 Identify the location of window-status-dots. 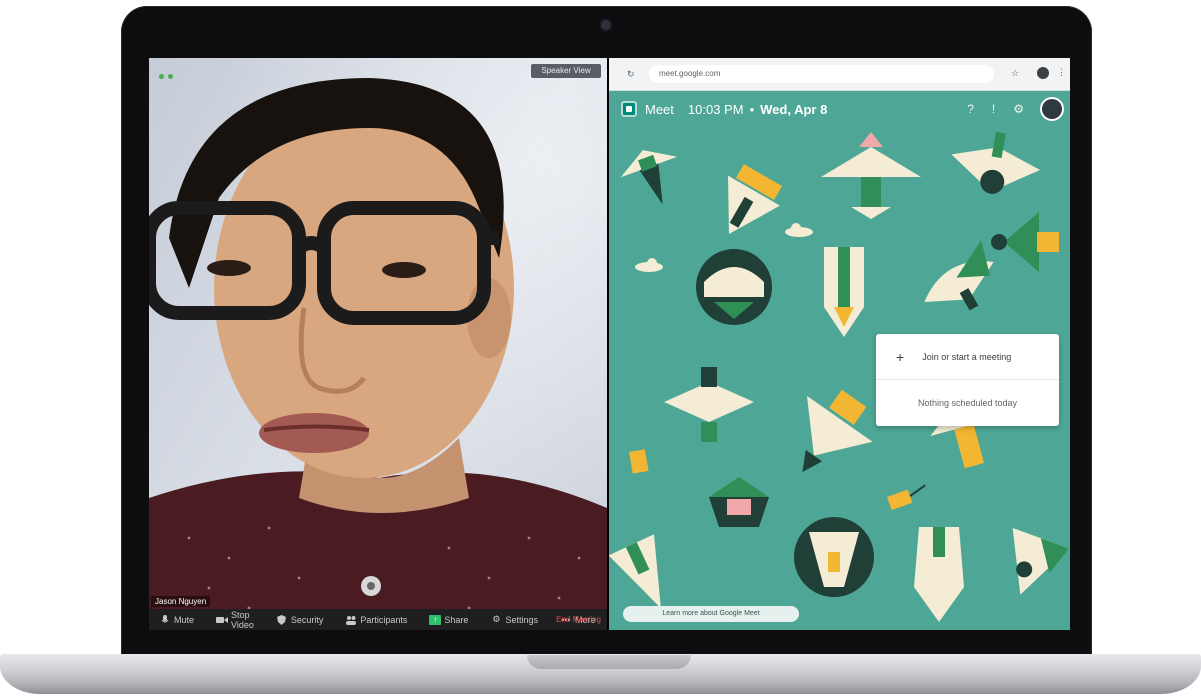
(168, 75).